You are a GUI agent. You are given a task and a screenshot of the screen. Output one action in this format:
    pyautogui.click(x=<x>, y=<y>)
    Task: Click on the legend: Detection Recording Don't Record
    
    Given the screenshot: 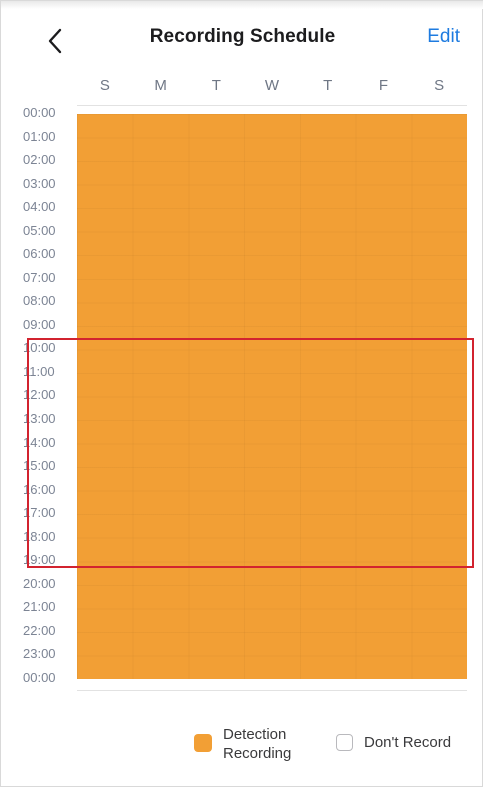 What is the action you would take?
    pyautogui.click(x=242, y=748)
    